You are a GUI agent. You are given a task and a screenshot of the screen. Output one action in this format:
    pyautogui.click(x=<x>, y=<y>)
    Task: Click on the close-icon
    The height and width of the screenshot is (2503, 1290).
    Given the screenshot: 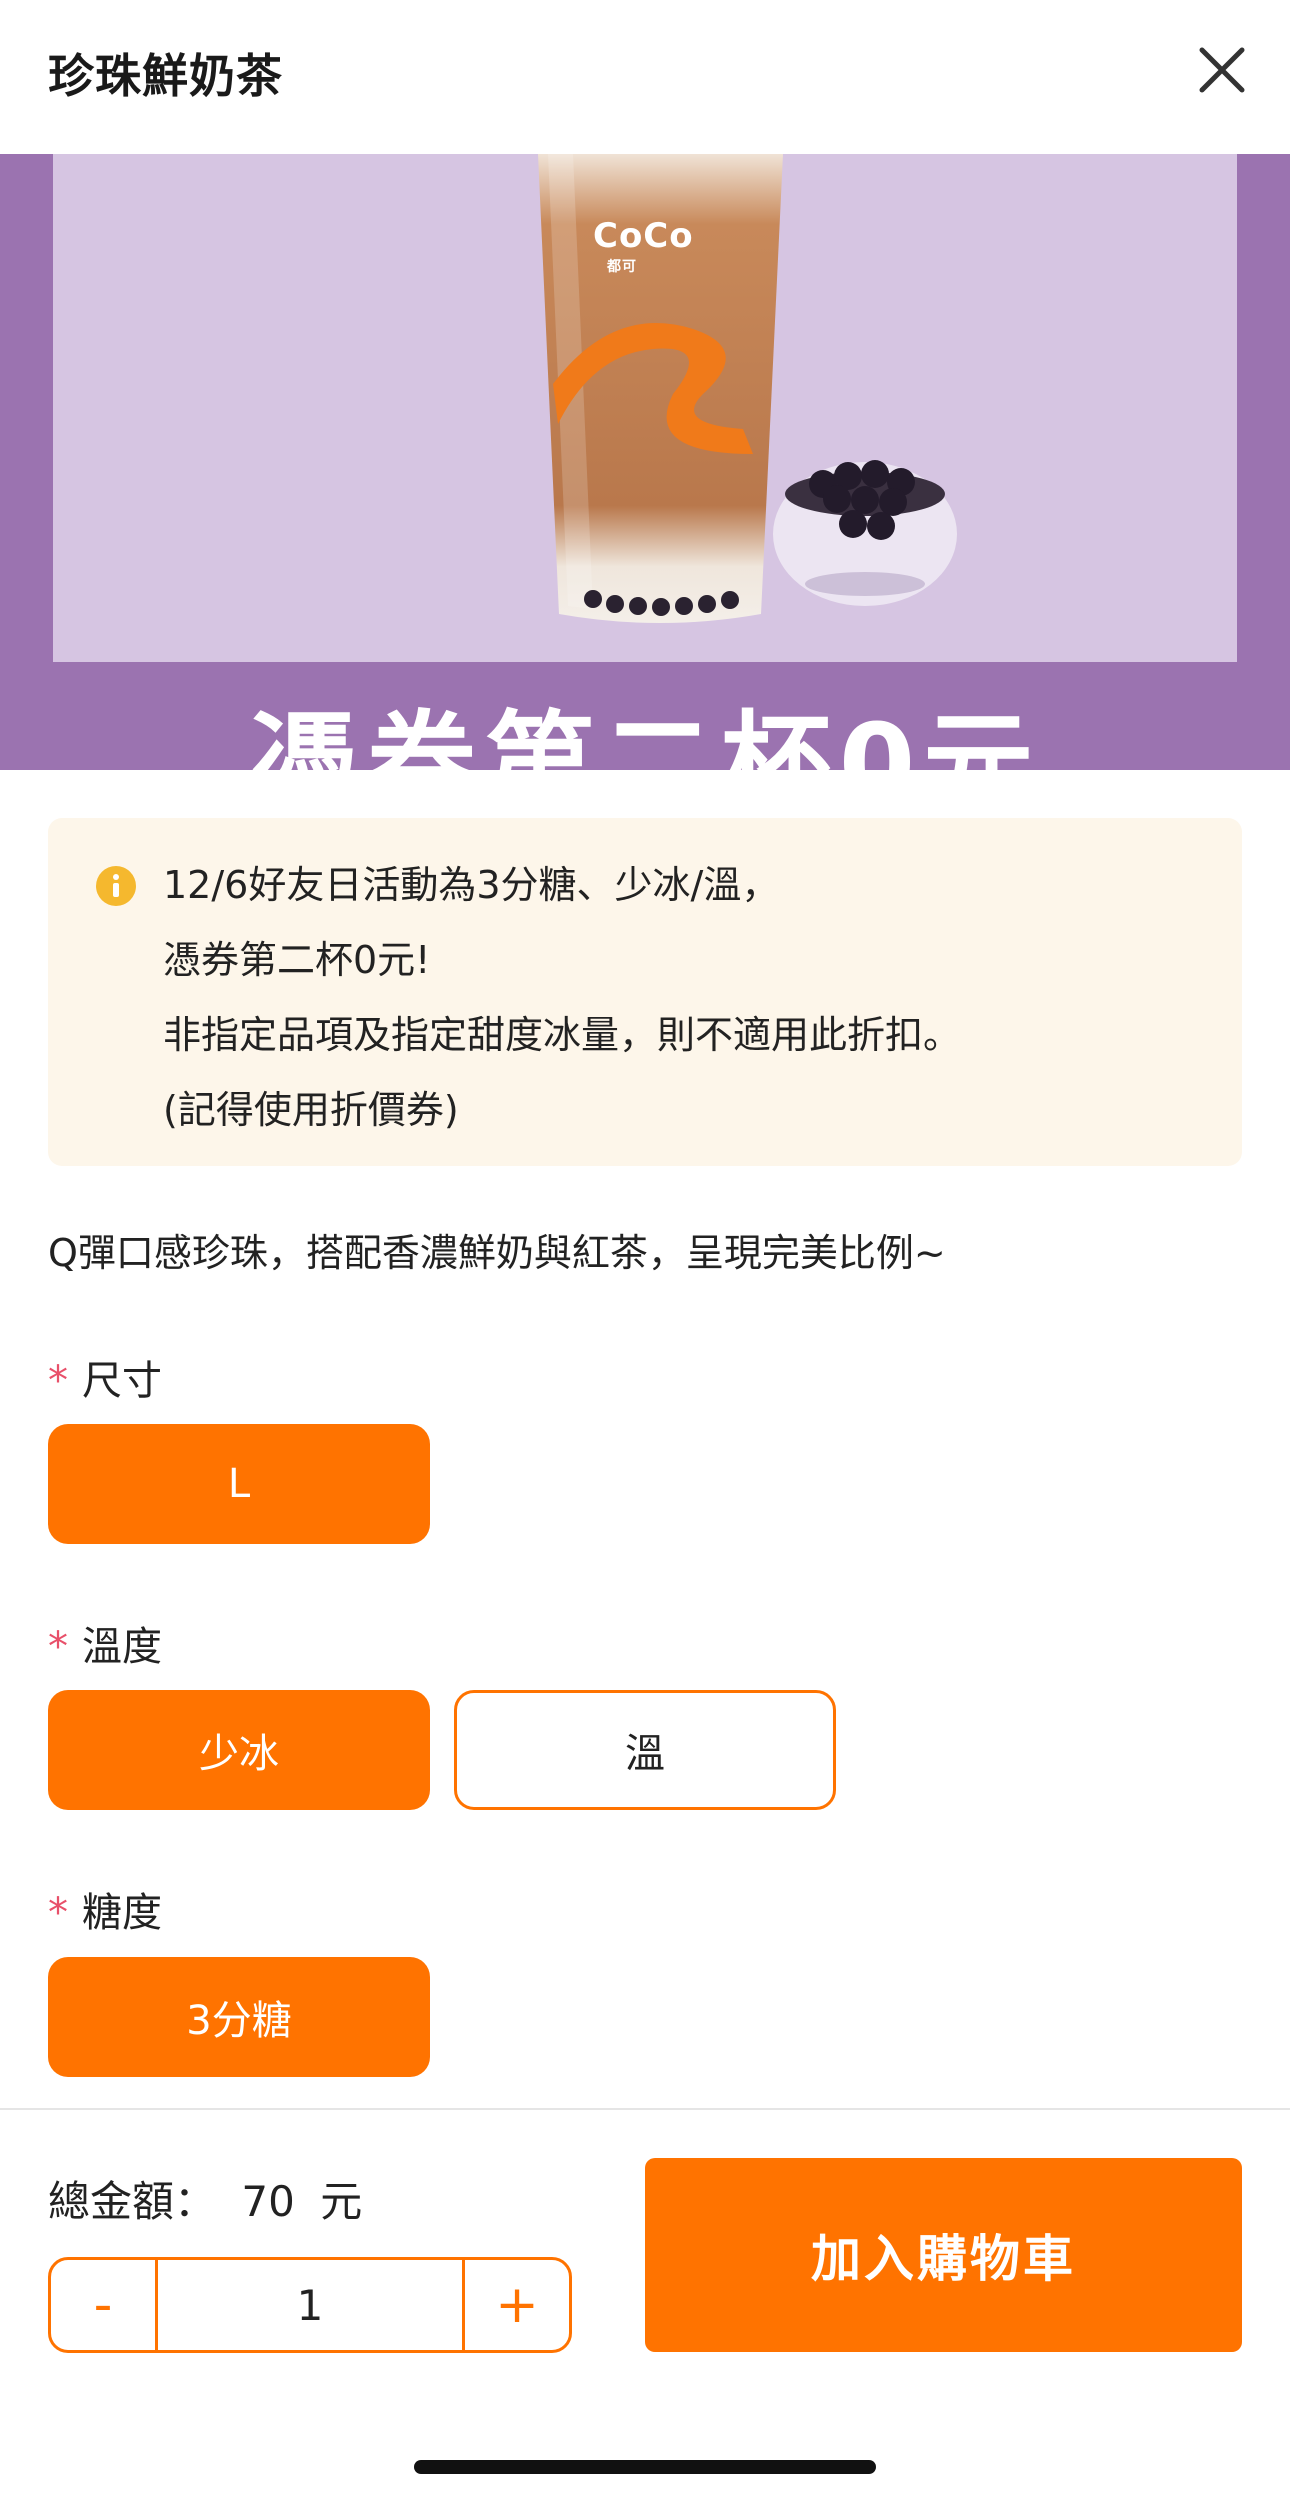 What is the action you would take?
    pyautogui.click(x=1222, y=70)
    